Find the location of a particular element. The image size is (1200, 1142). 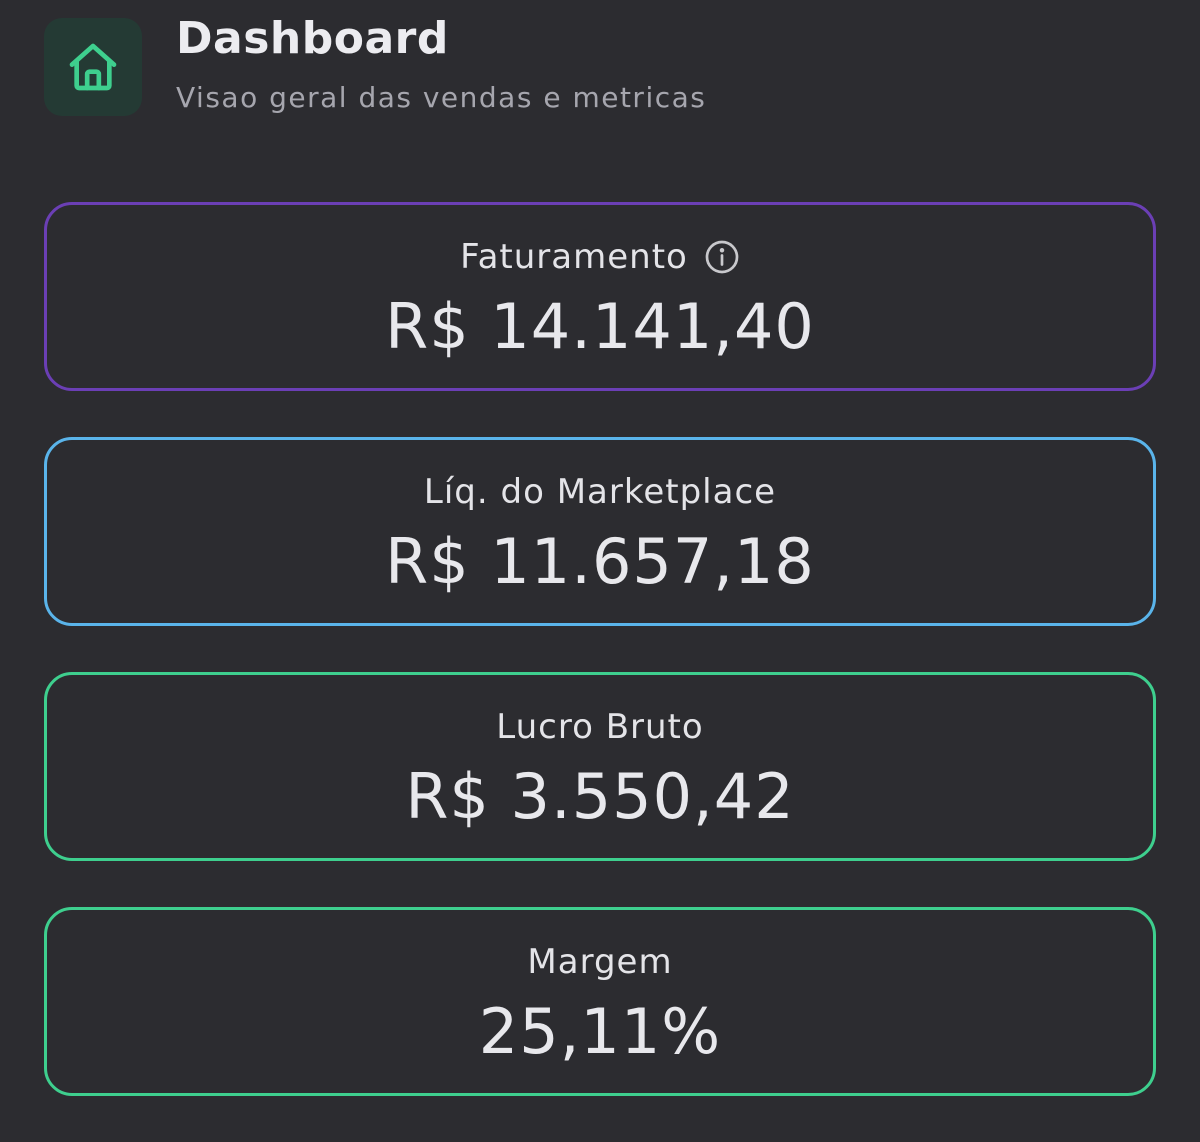

card-label: Lucro Bruto is located at coordinates (600, 727).